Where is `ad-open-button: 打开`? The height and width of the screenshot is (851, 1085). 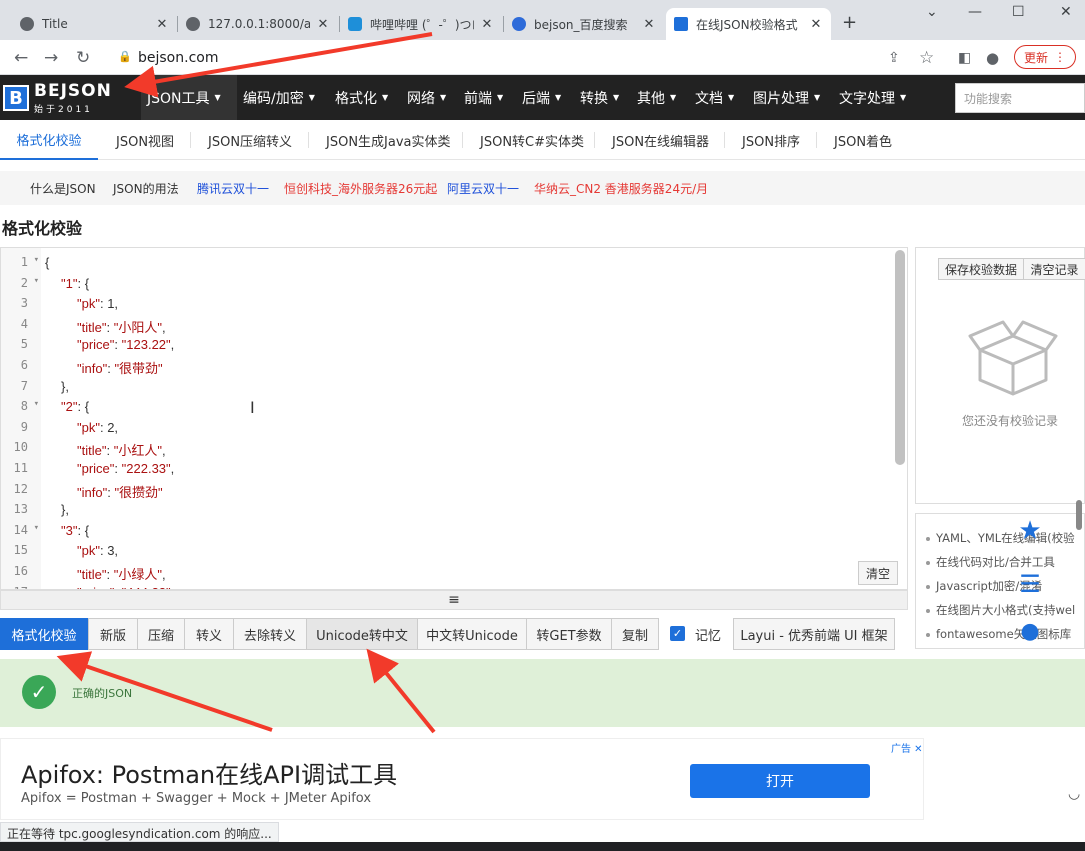 ad-open-button: 打开 is located at coordinates (780, 781).